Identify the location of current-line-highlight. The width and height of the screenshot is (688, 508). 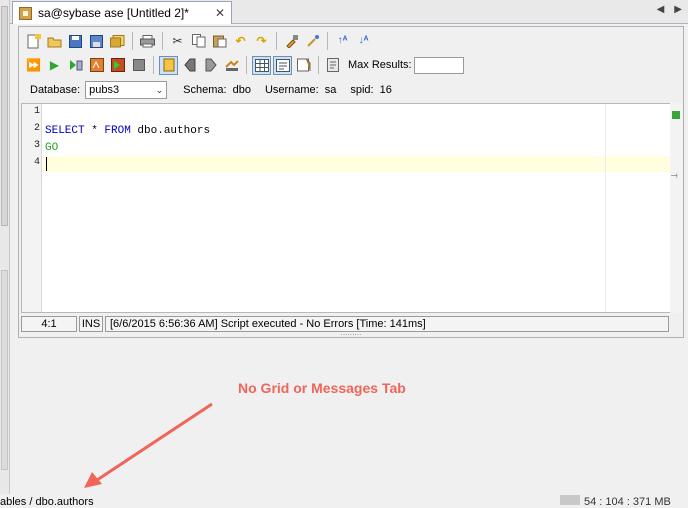
(357, 164).